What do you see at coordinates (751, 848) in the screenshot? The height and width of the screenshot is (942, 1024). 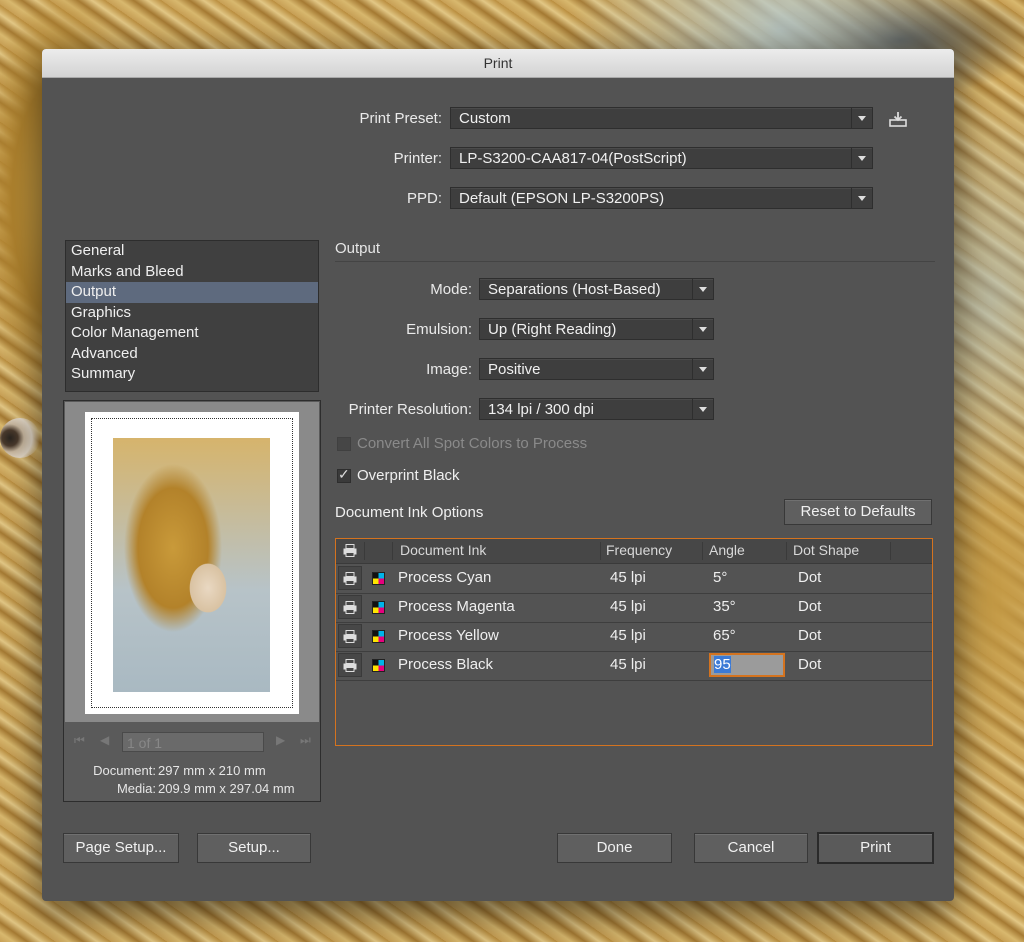 I see `cancel-button: Cancel` at bounding box center [751, 848].